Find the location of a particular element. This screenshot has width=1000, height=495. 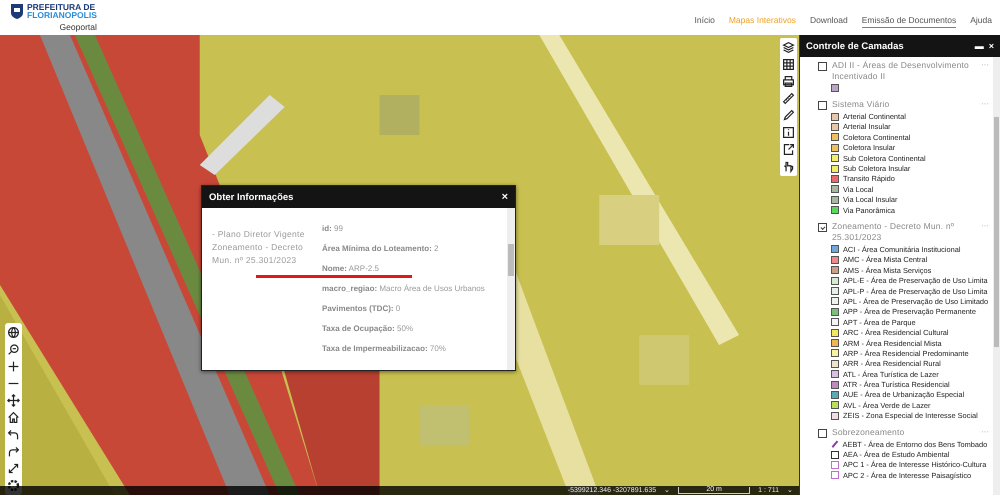

layers-icon is located at coordinates (788, 47).